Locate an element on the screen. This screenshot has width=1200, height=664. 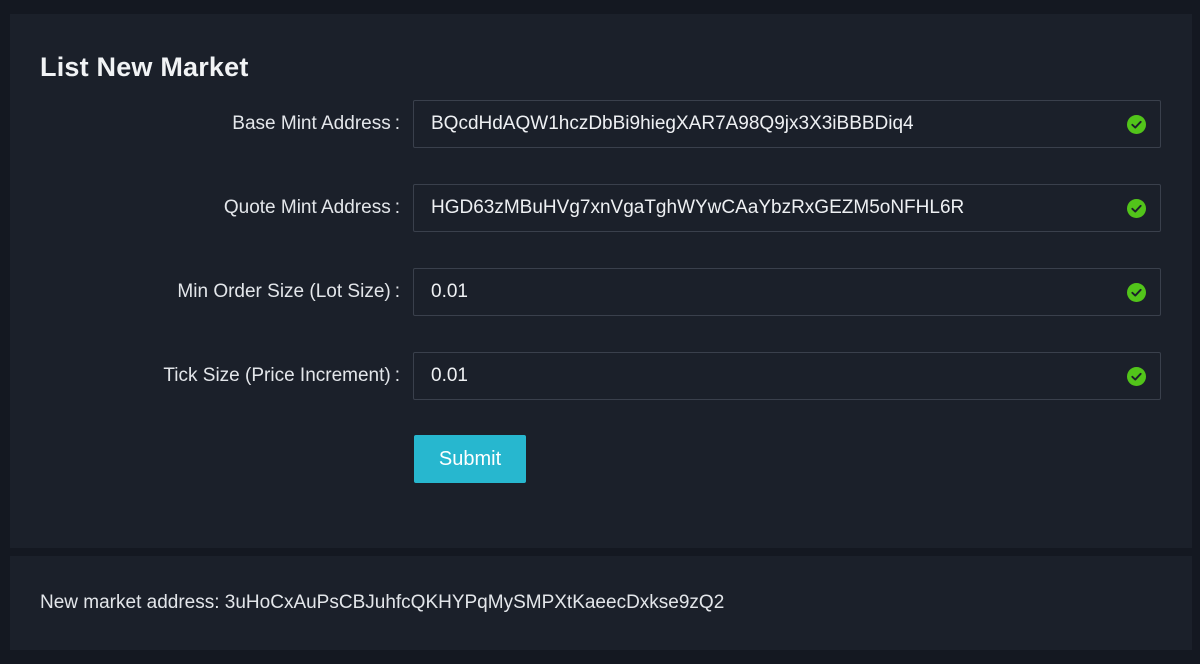
base-mint-input-wrapper is located at coordinates (787, 124).